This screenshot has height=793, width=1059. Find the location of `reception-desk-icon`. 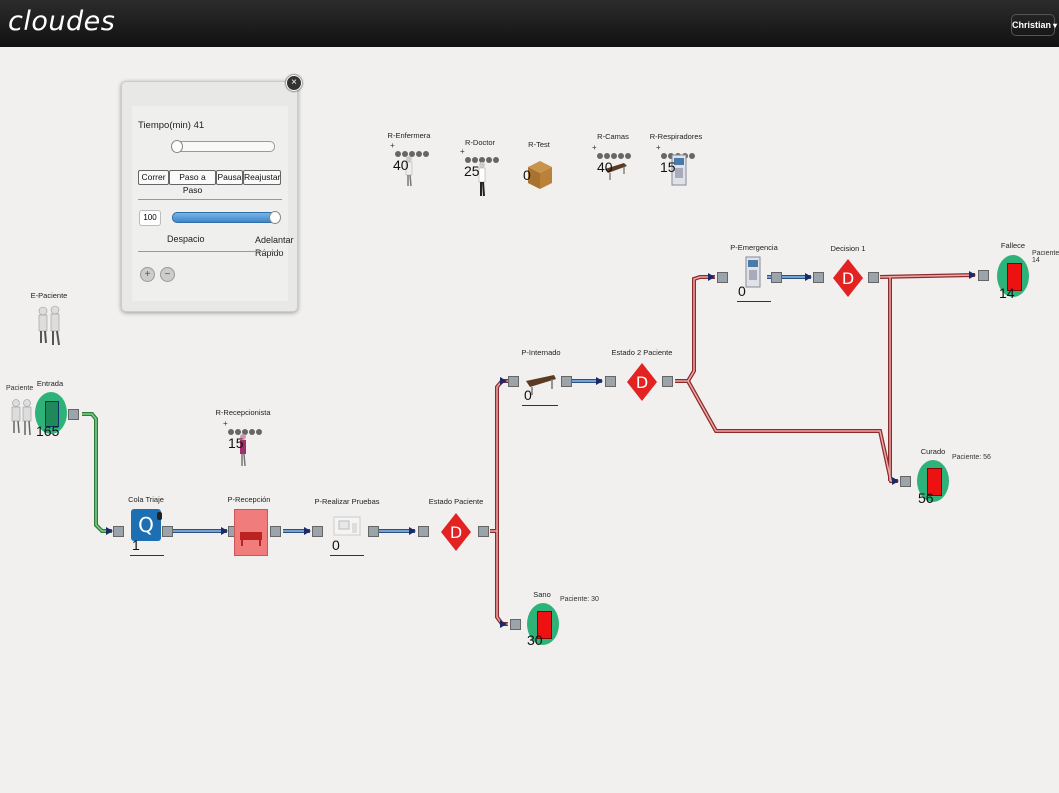

reception-desk-icon is located at coordinates (251, 532).